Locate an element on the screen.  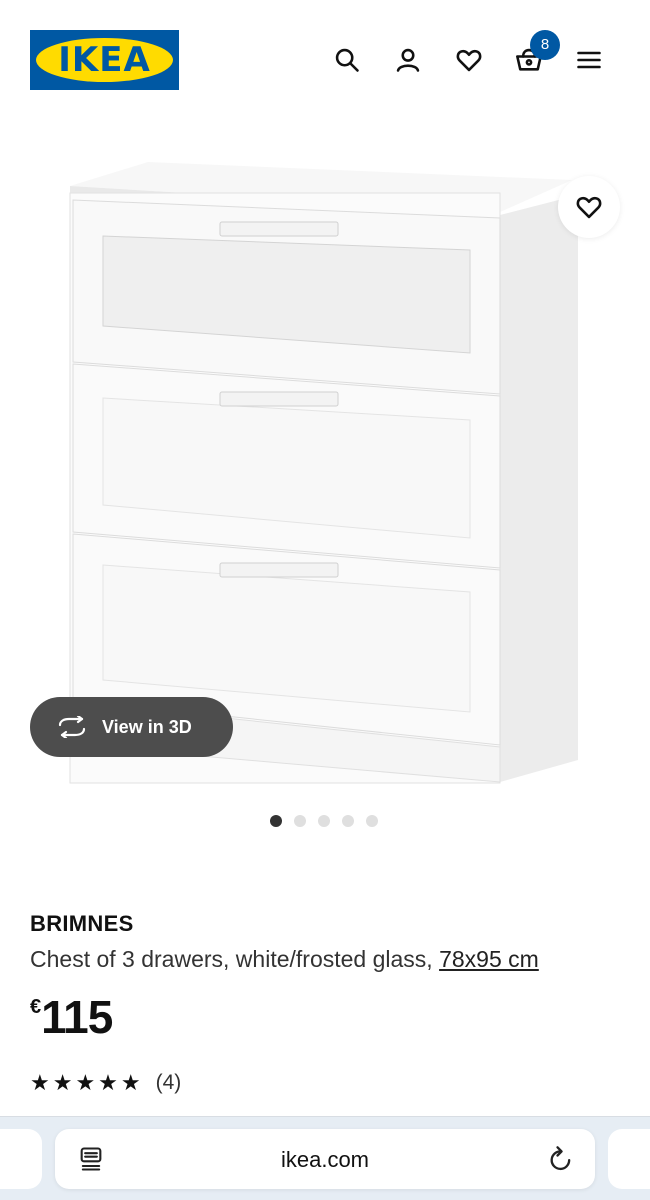
search-icon is located at coordinates (347, 60).